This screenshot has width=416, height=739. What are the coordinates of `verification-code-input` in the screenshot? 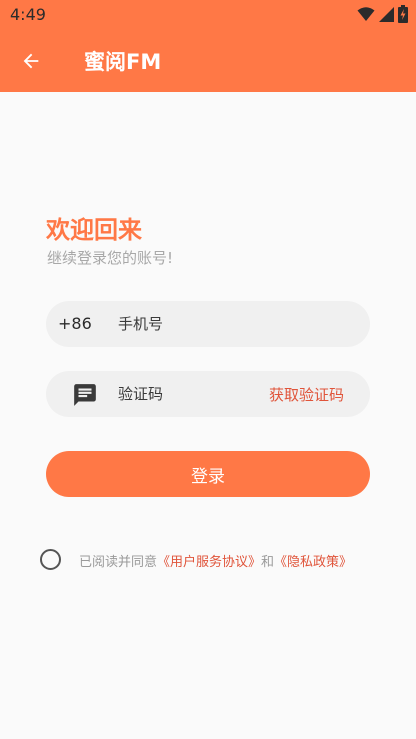 It's located at (193, 394).